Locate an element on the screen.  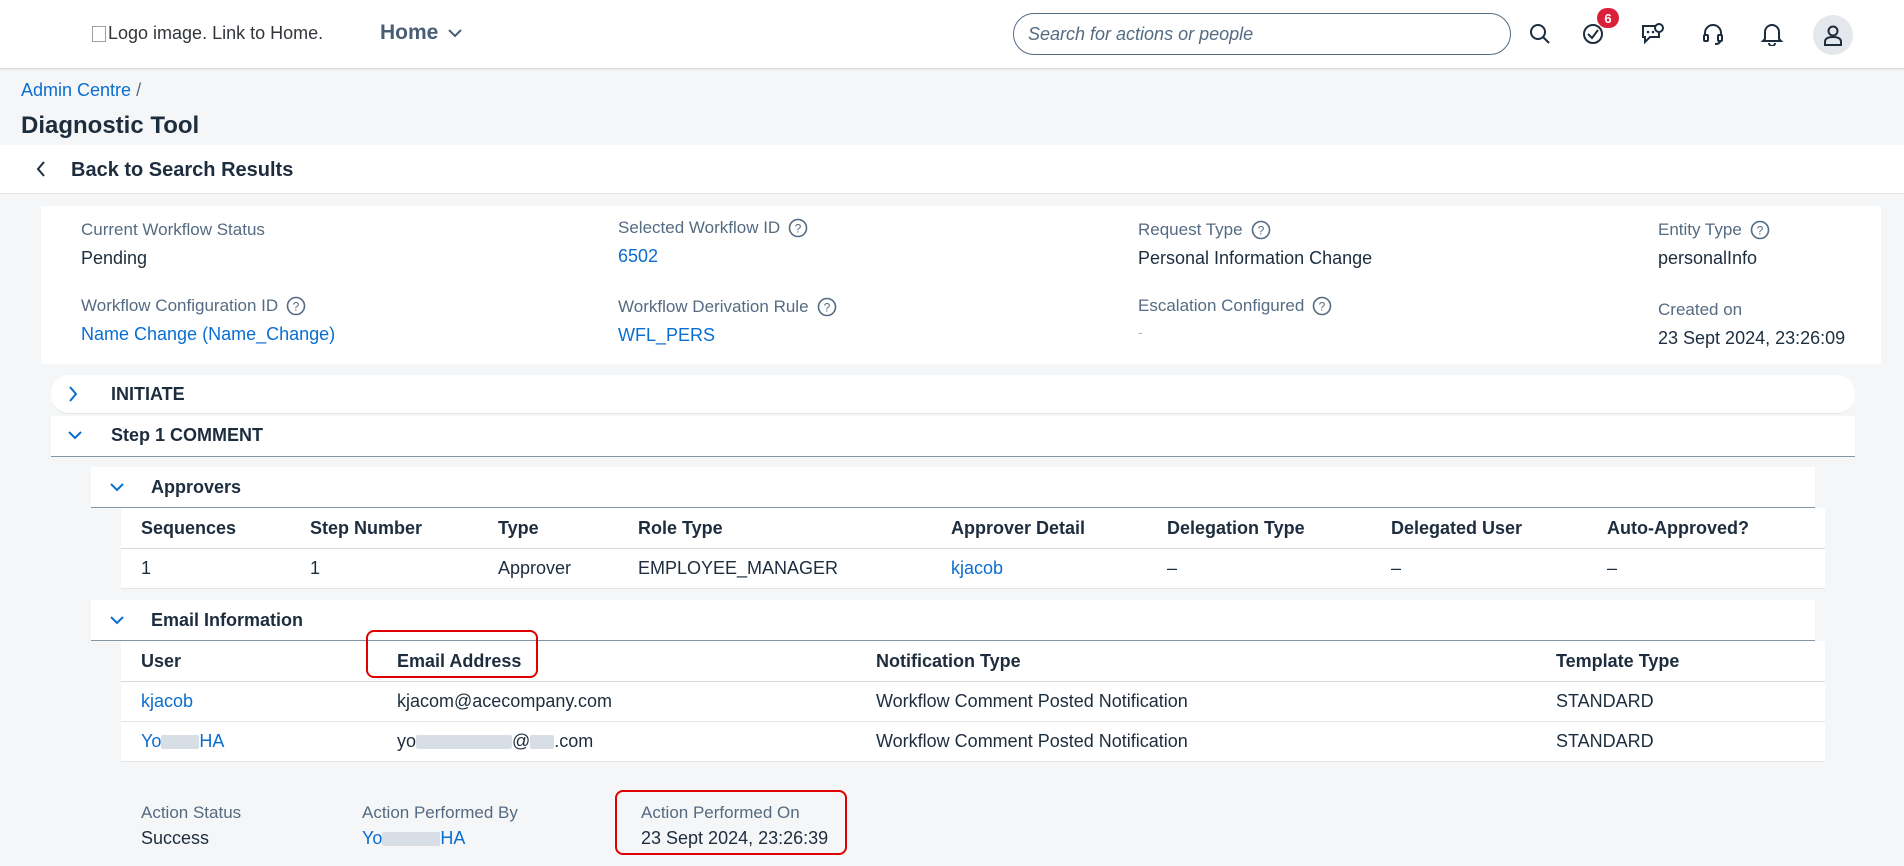
column-header: Notification Type is located at coordinates (1196, 661).